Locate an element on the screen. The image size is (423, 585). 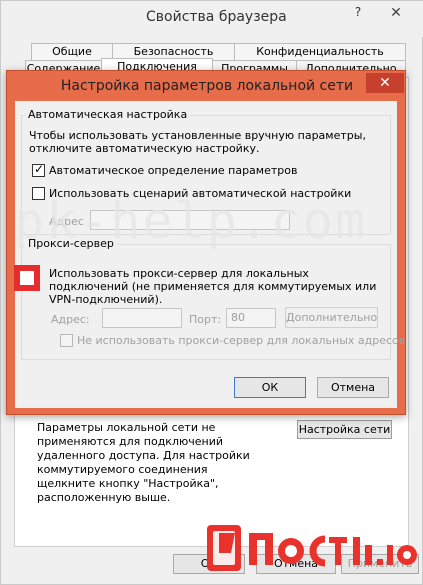
dialog-cancel-button: Отмена is located at coordinates (353, 387).